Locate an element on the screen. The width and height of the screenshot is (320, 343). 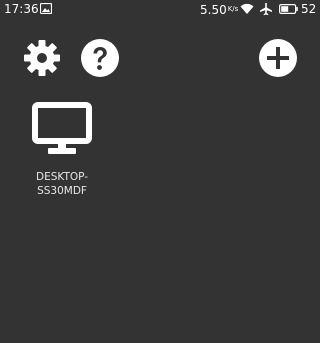
network-speed-value: 5.50 is located at coordinates (213, 10).